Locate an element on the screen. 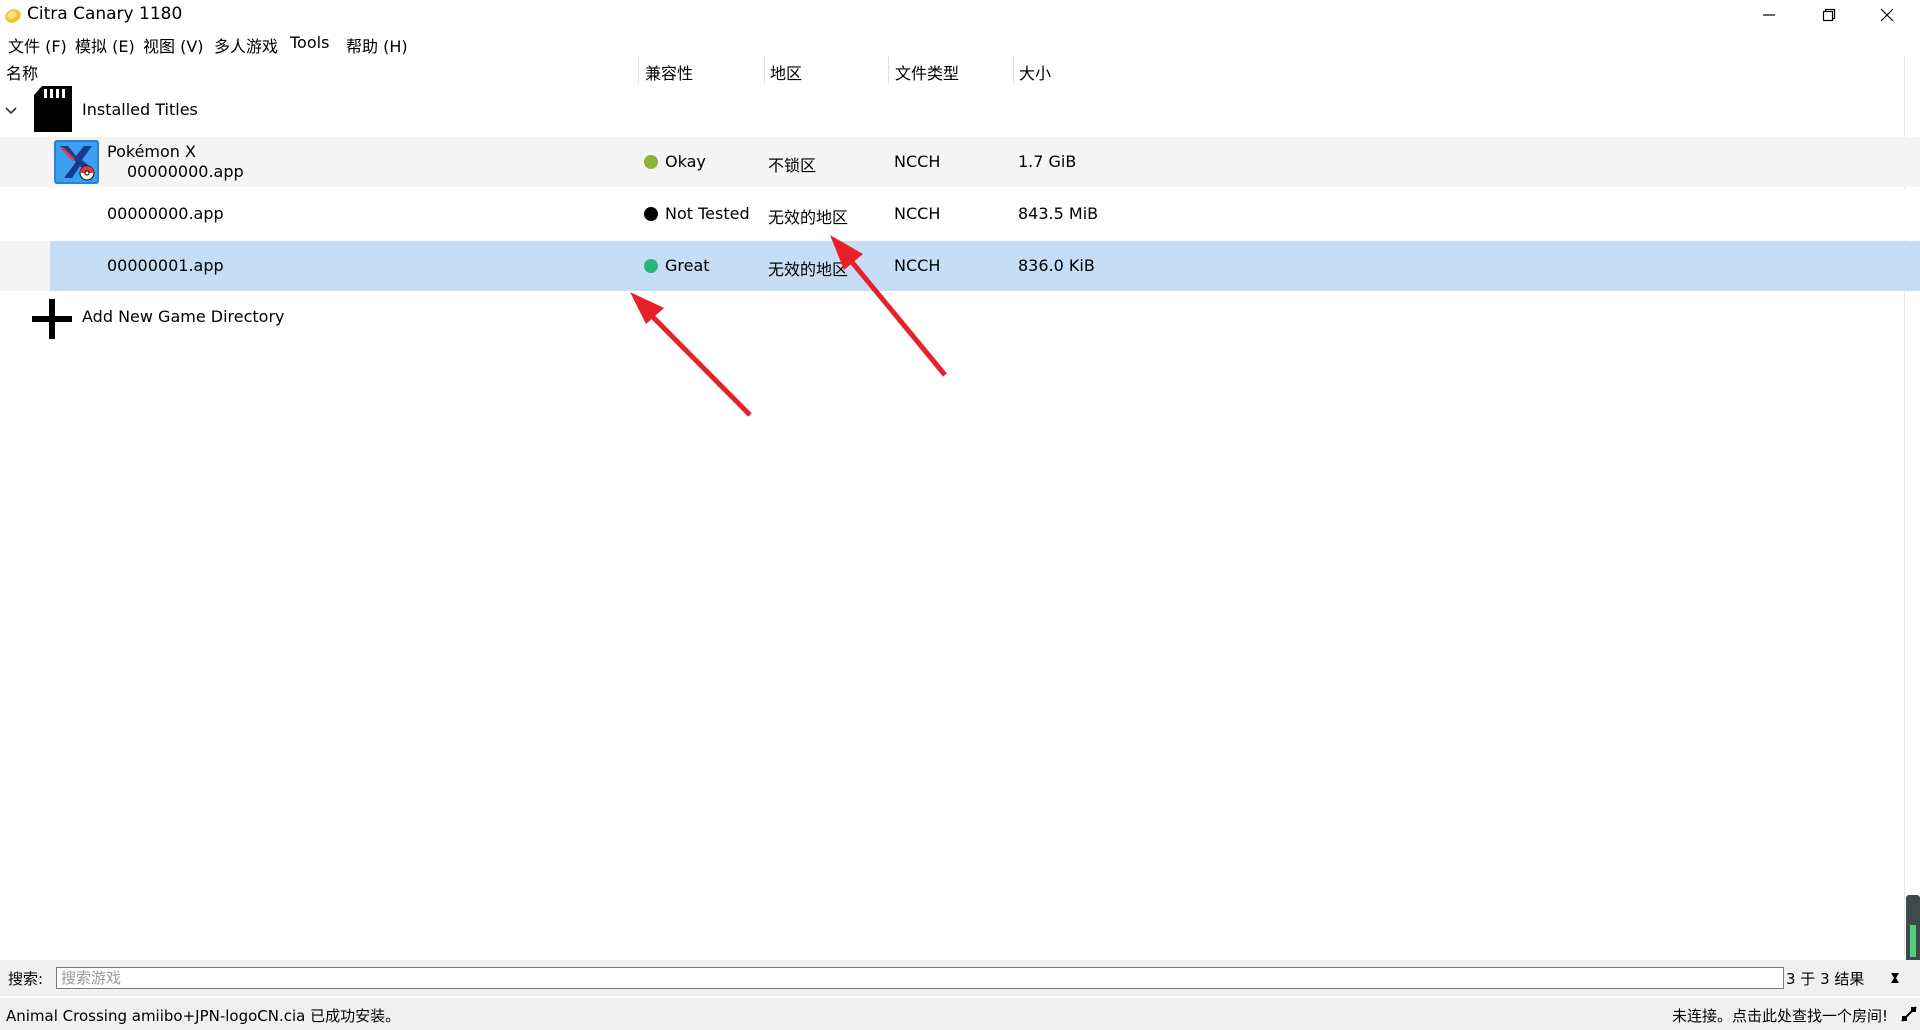 Image resolution: width=1920 pixels, height=1030 pixels. compat-label: Great is located at coordinates (687, 265).